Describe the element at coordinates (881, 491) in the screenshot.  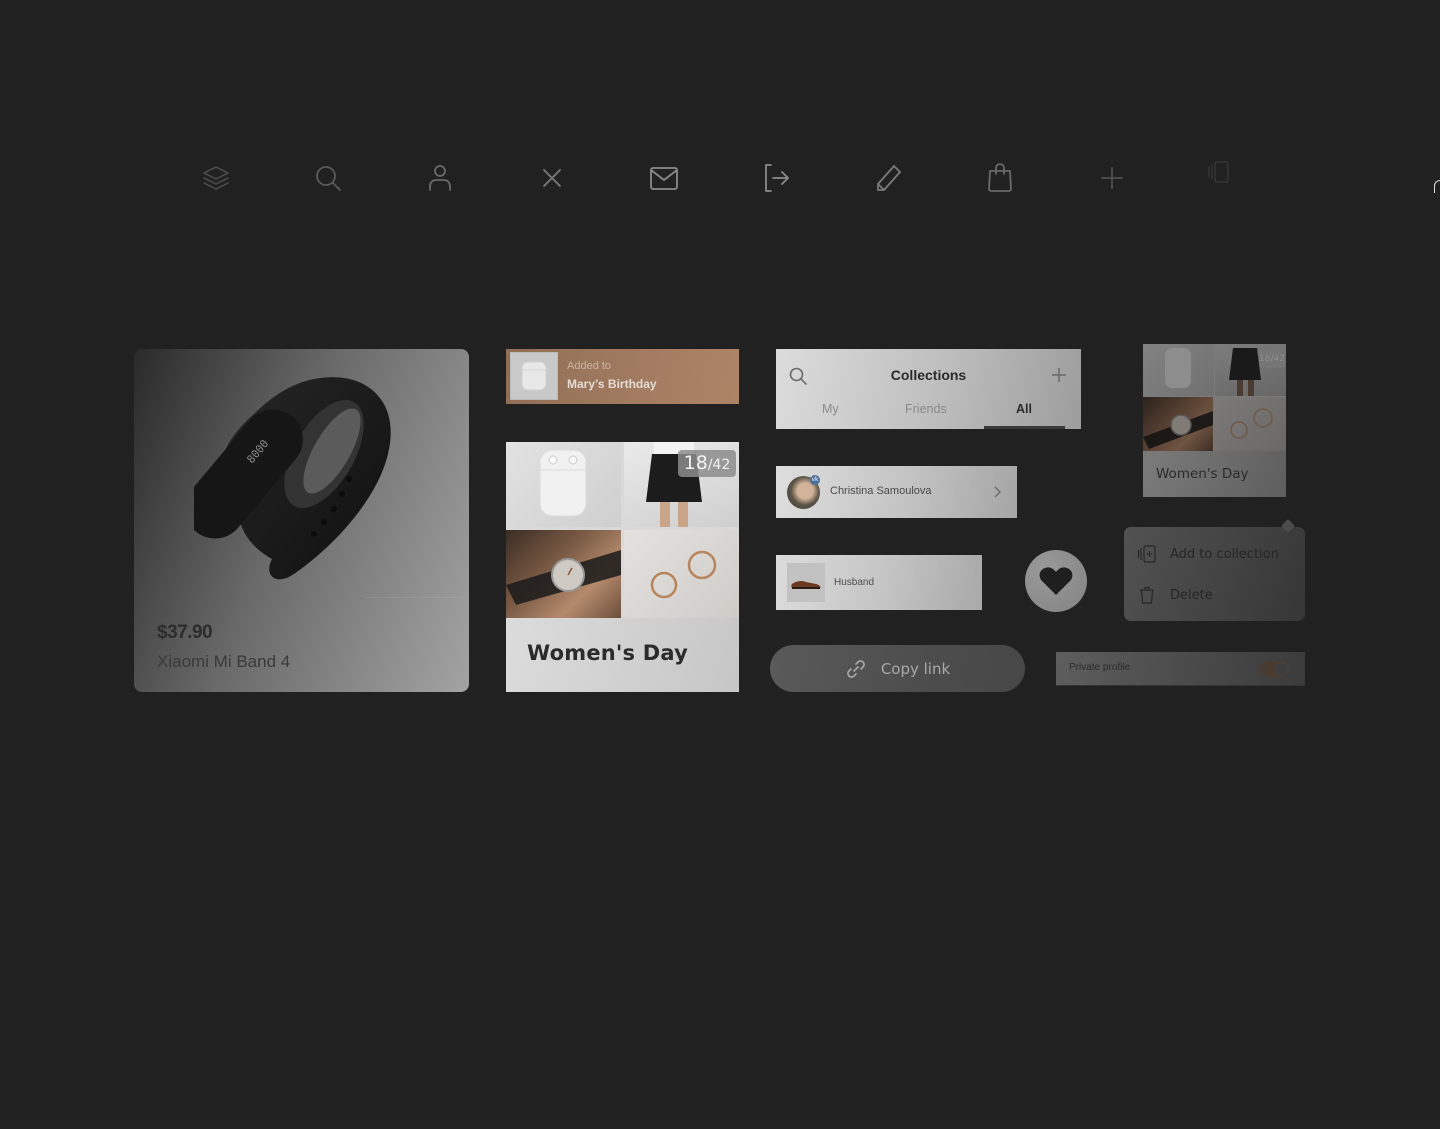
I see `friend-name: Christina Samoulova` at that location.